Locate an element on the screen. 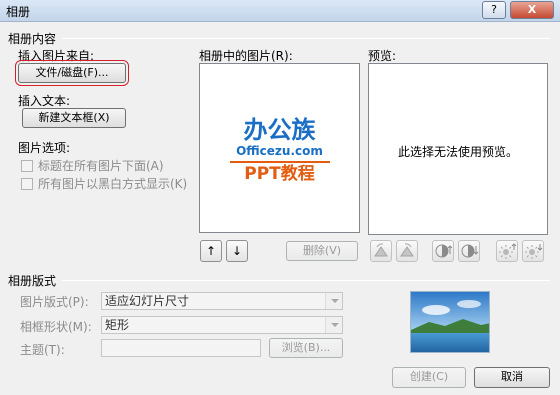 This screenshot has width=560, height=395. preview-message: 此选择无法使用预览。 is located at coordinates (457, 152).